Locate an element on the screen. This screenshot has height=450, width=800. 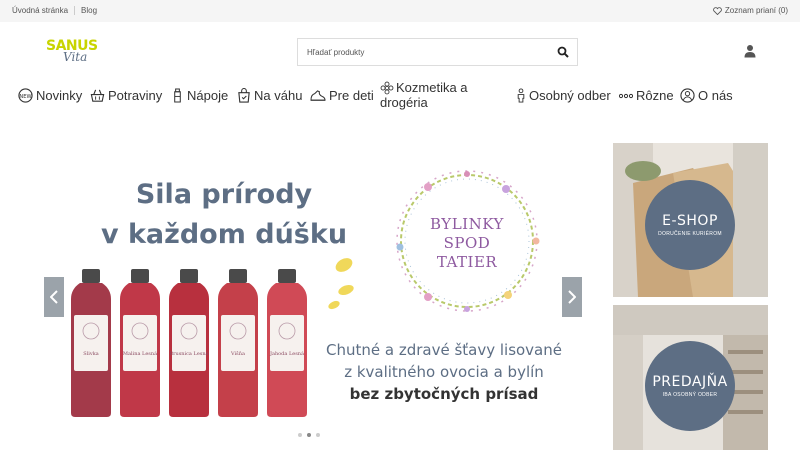
bottle-label: Jahoda Lesná is located at coordinates (286, 353).